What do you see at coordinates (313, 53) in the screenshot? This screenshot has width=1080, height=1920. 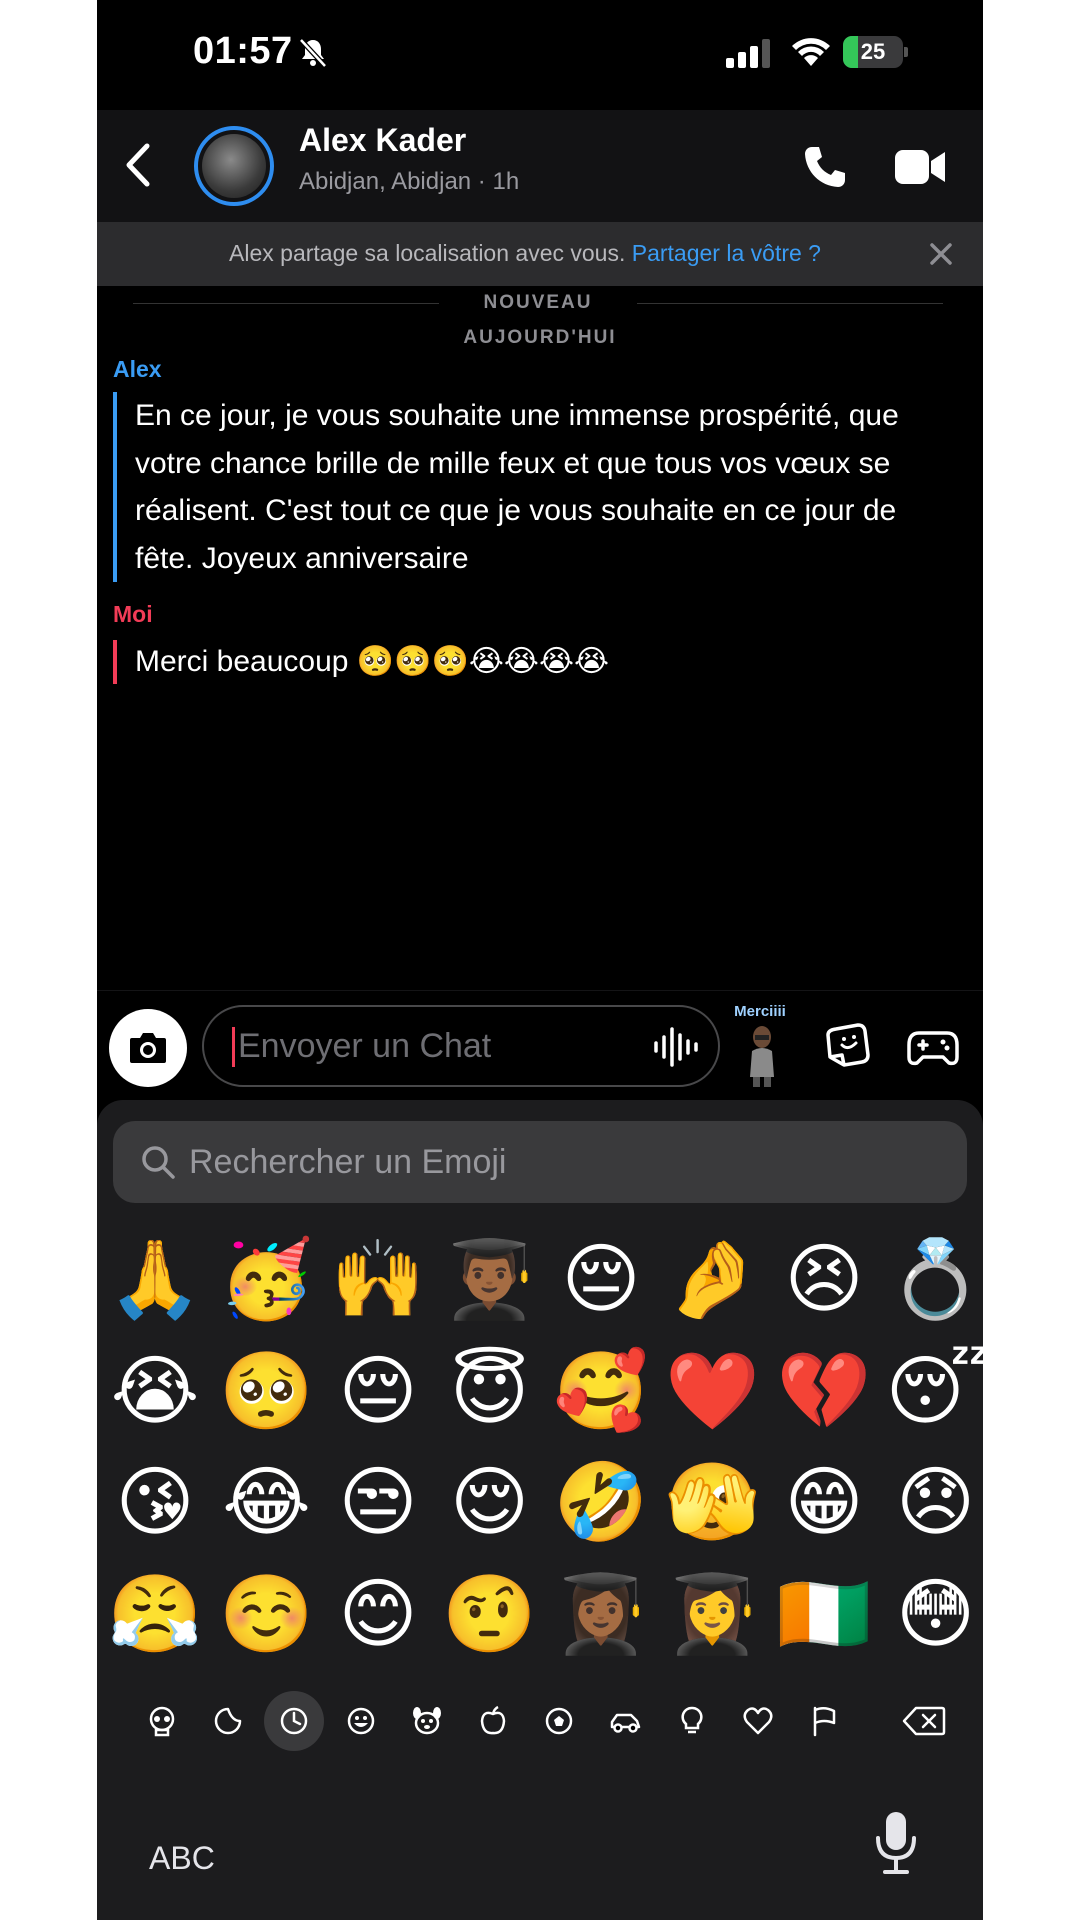 I see `bell-muted-icon` at bounding box center [313, 53].